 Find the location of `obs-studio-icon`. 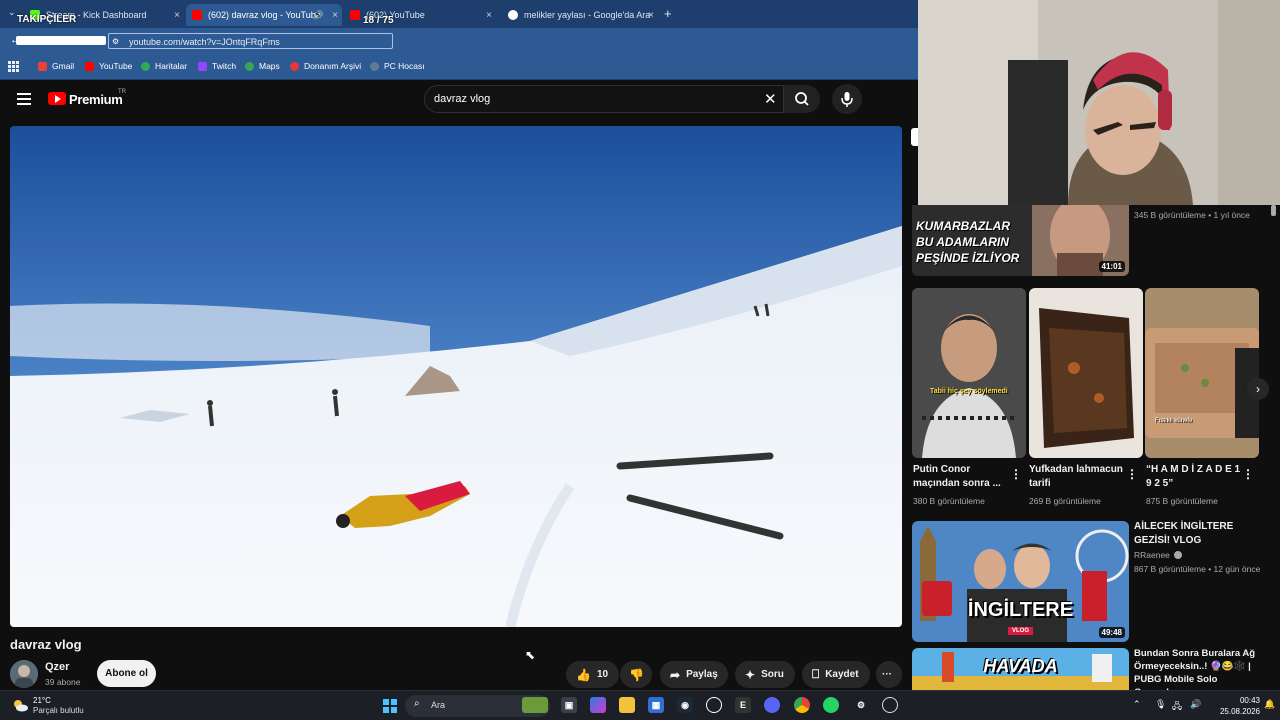

obs-studio-icon is located at coordinates (890, 705).